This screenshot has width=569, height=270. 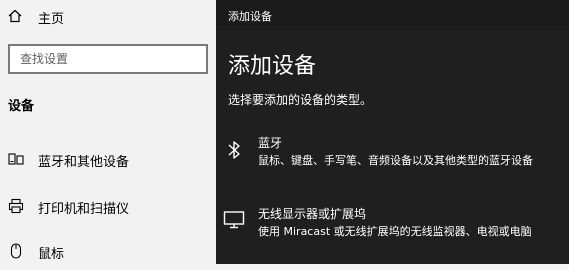 I want to click on option-bluetooth: 蓝牙 鼠标、键盘、手写笔、音频设备以及其他类型的蓝牙设备, so click(x=392, y=156).